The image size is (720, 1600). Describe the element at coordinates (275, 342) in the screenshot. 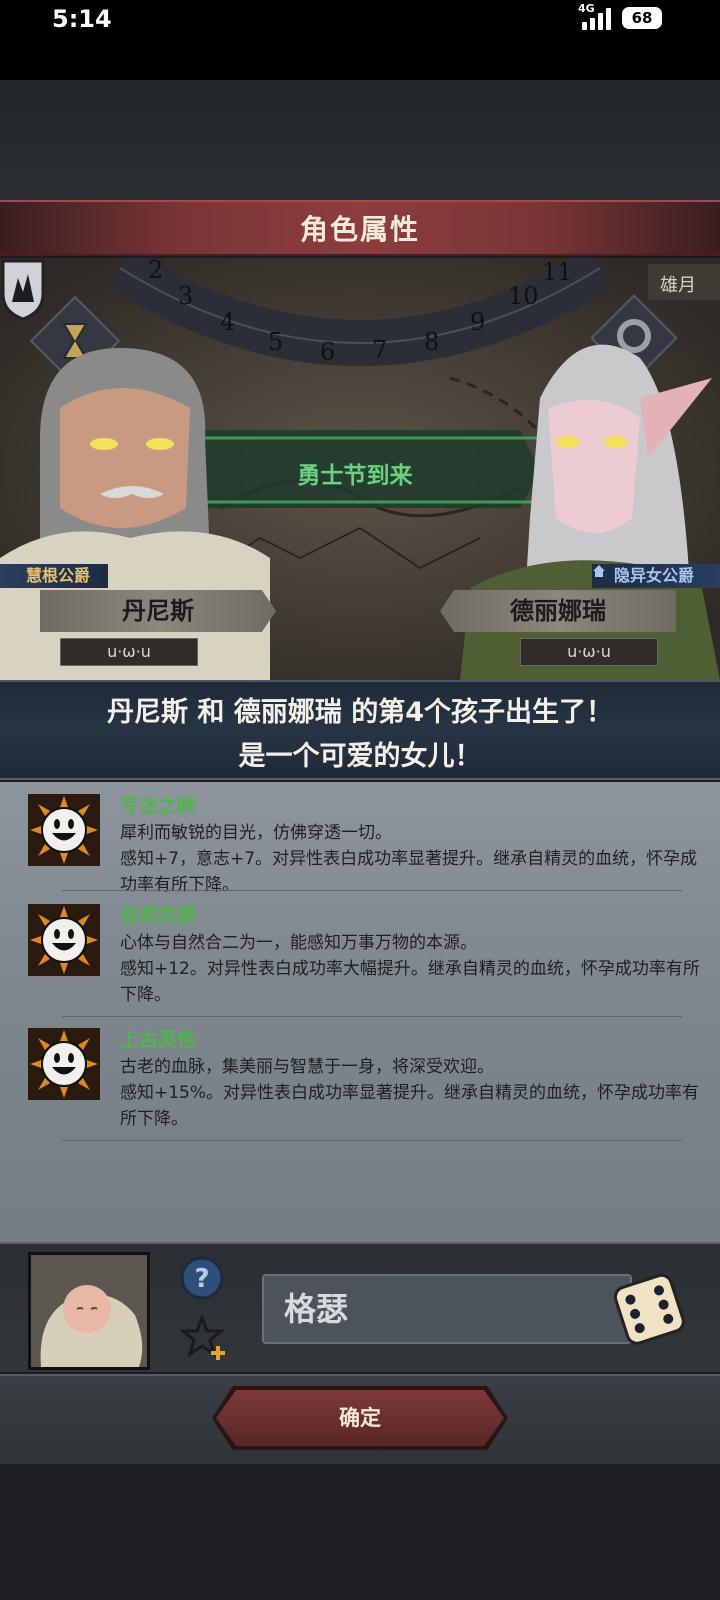

I see `dial-number: 5` at that location.